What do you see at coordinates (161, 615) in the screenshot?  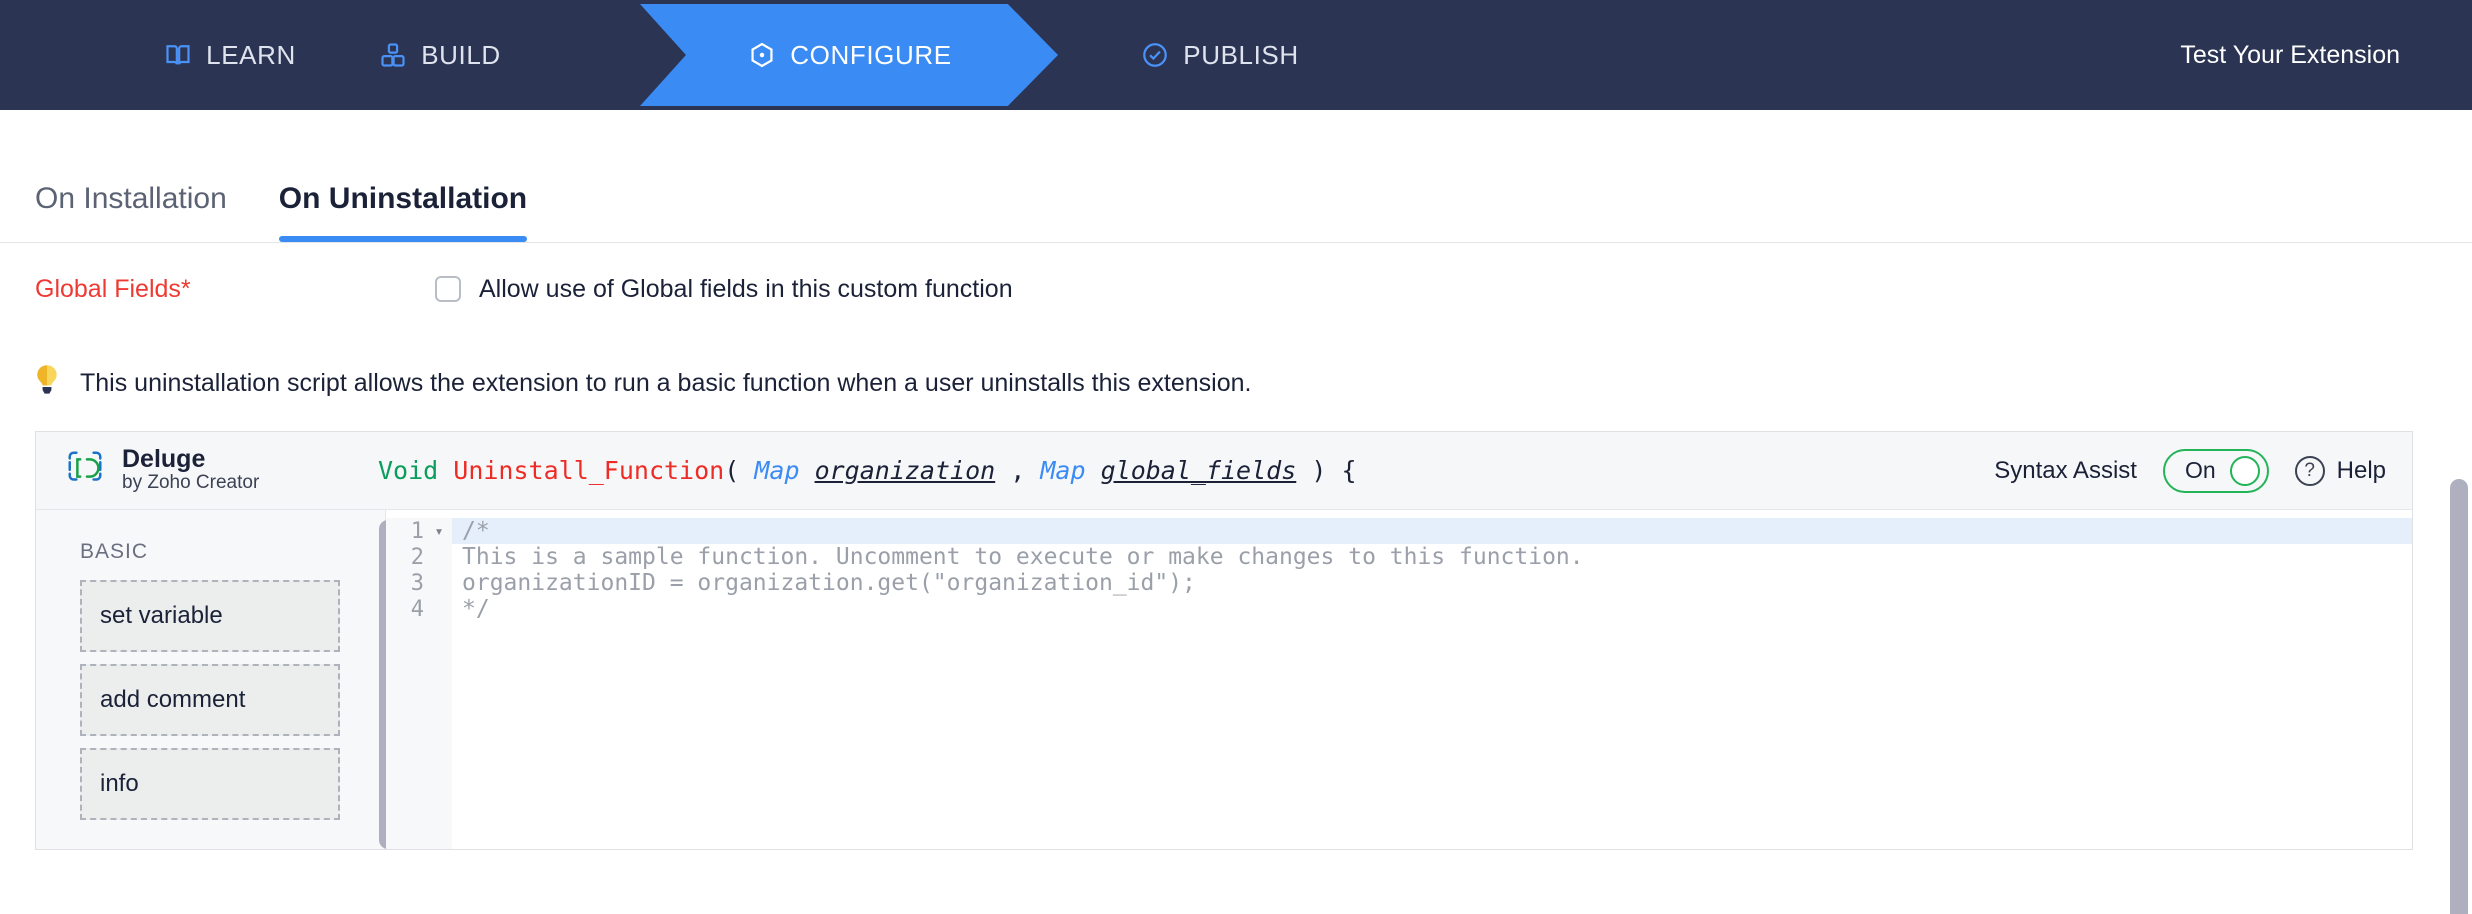 I see `palette-item-label: set variable` at bounding box center [161, 615].